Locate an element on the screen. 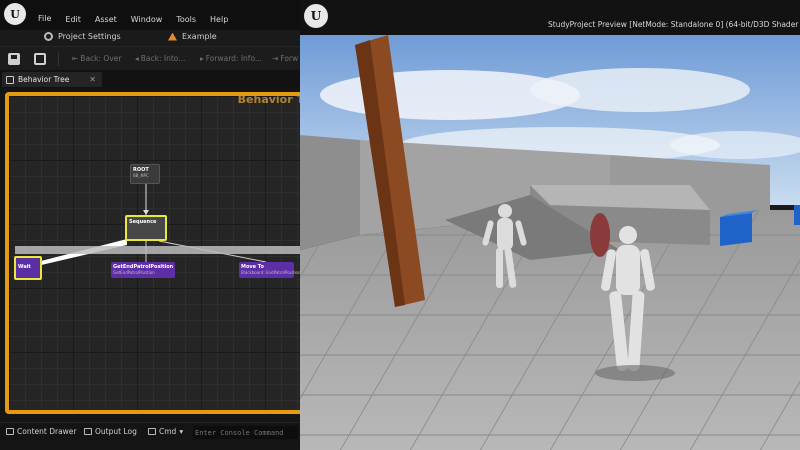 Image resolution: width=800 pixels, height=450 pixels. step-back-into-icon: ◂ is located at coordinates (137, 58).